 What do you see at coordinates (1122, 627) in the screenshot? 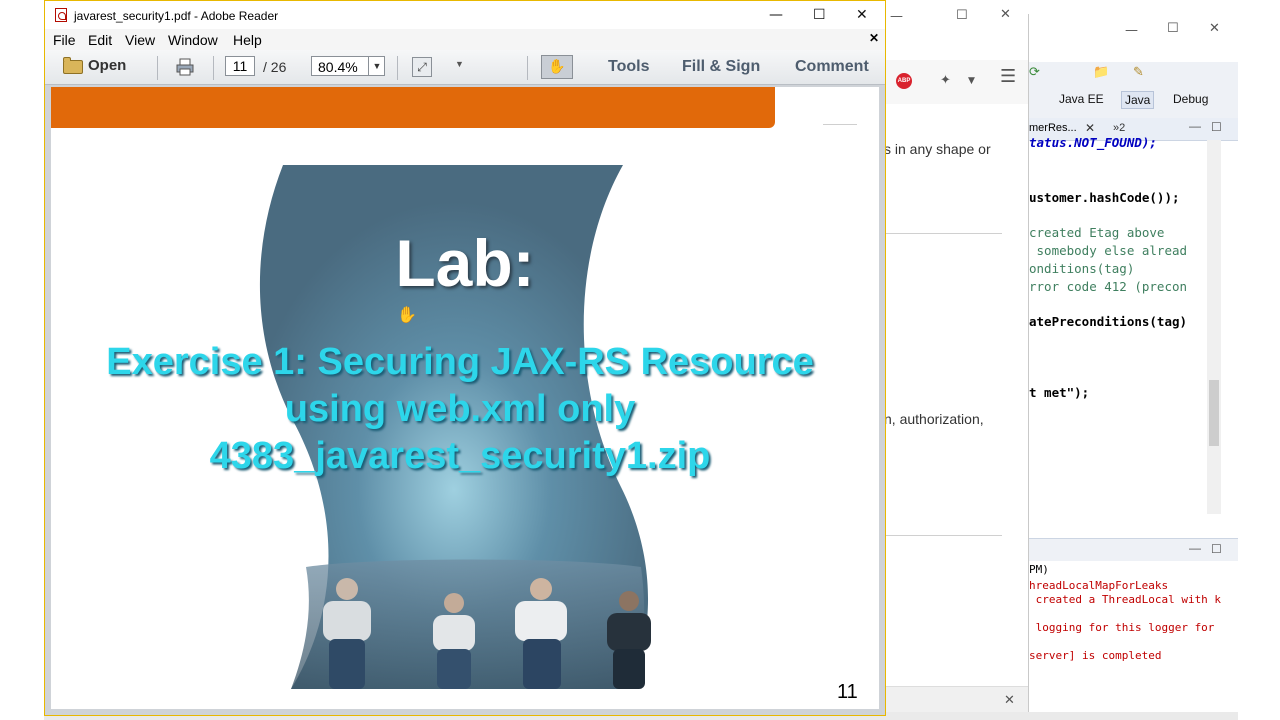
I see `console-line: logging for this logger for` at bounding box center [1122, 627].